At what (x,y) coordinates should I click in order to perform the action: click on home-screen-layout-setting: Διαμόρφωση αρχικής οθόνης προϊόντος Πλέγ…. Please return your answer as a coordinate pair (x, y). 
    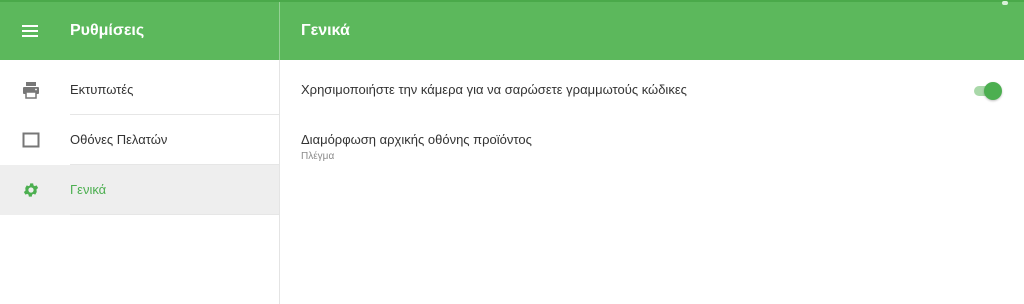
    Looking at the image, I should click on (652, 147).